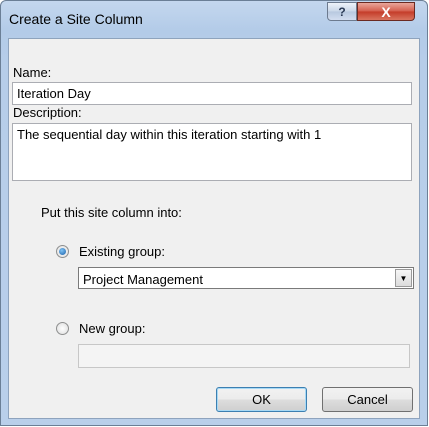  What do you see at coordinates (122, 251) in the screenshot?
I see `existing-group-label: Existing group:` at bounding box center [122, 251].